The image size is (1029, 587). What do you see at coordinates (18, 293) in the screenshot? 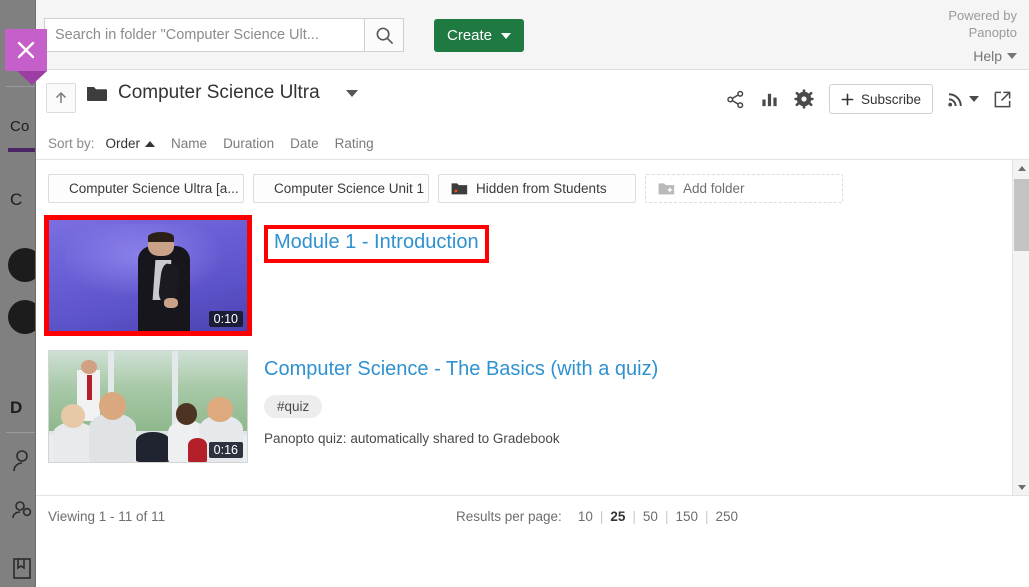
I see `lms-sidebar: Co C D` at bounding box center [18, 293].